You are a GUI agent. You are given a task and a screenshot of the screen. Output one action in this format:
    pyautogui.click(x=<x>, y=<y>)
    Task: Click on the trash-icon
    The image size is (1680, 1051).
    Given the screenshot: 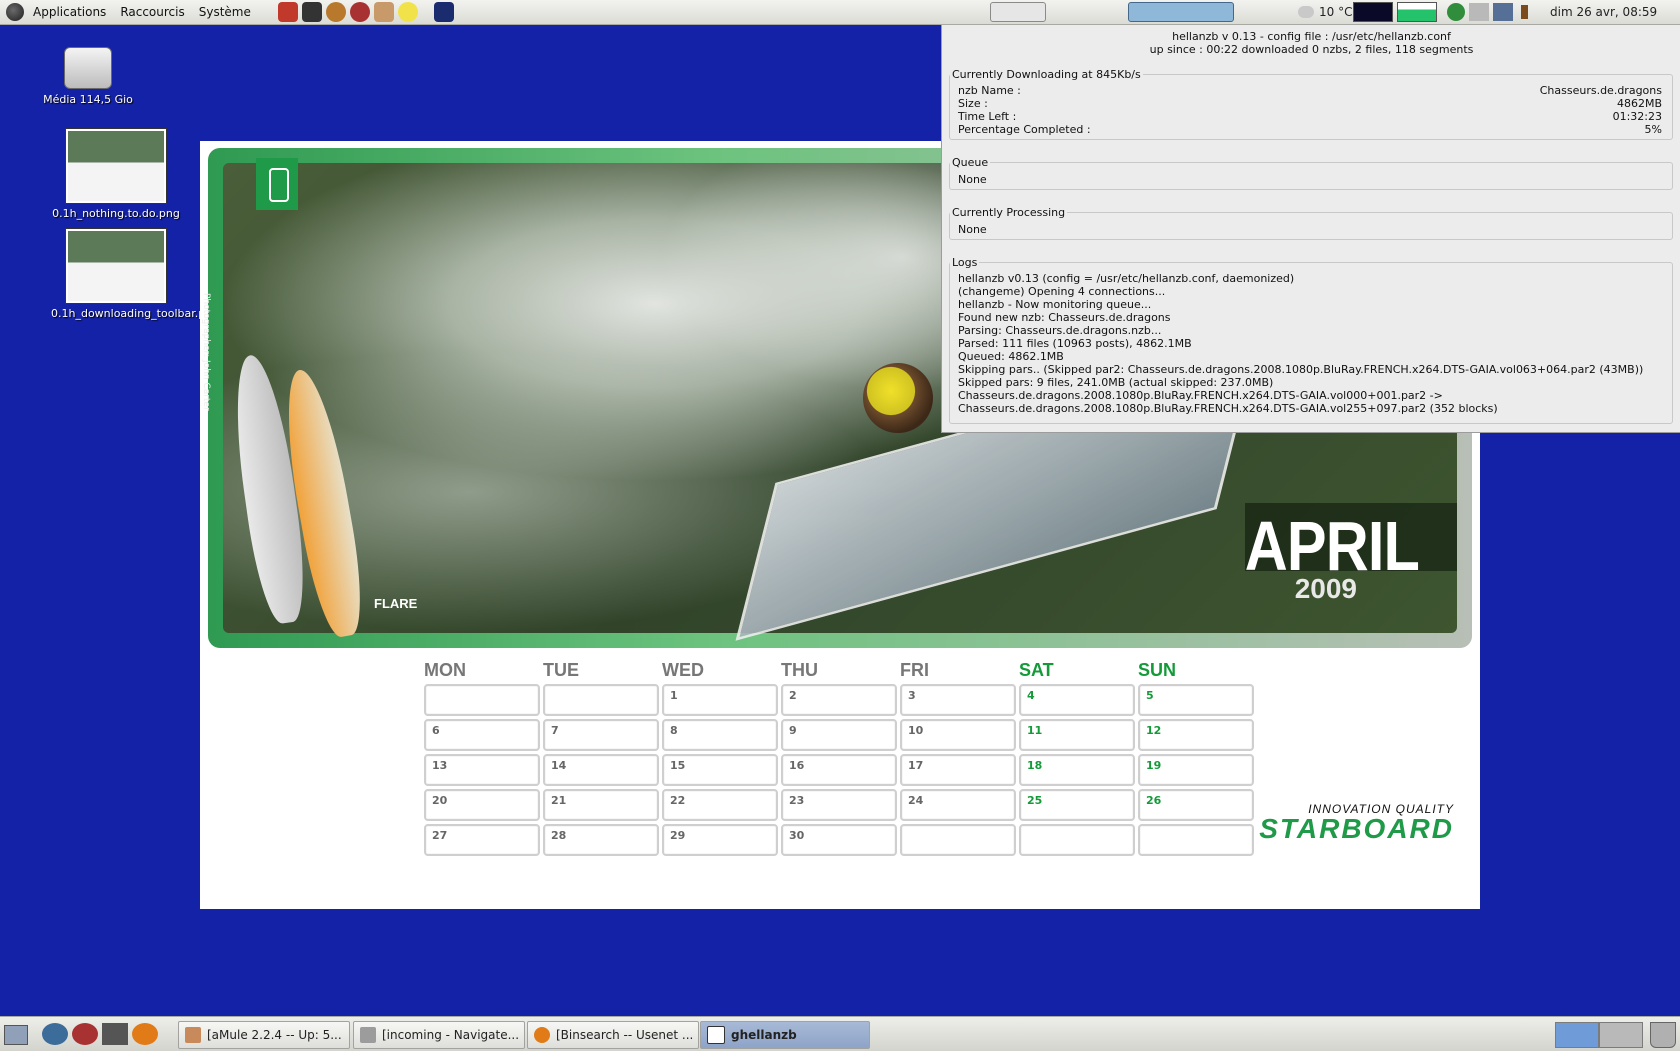 What is the action you would take?
    pyautogui.click(x=1663, y=1035)
    